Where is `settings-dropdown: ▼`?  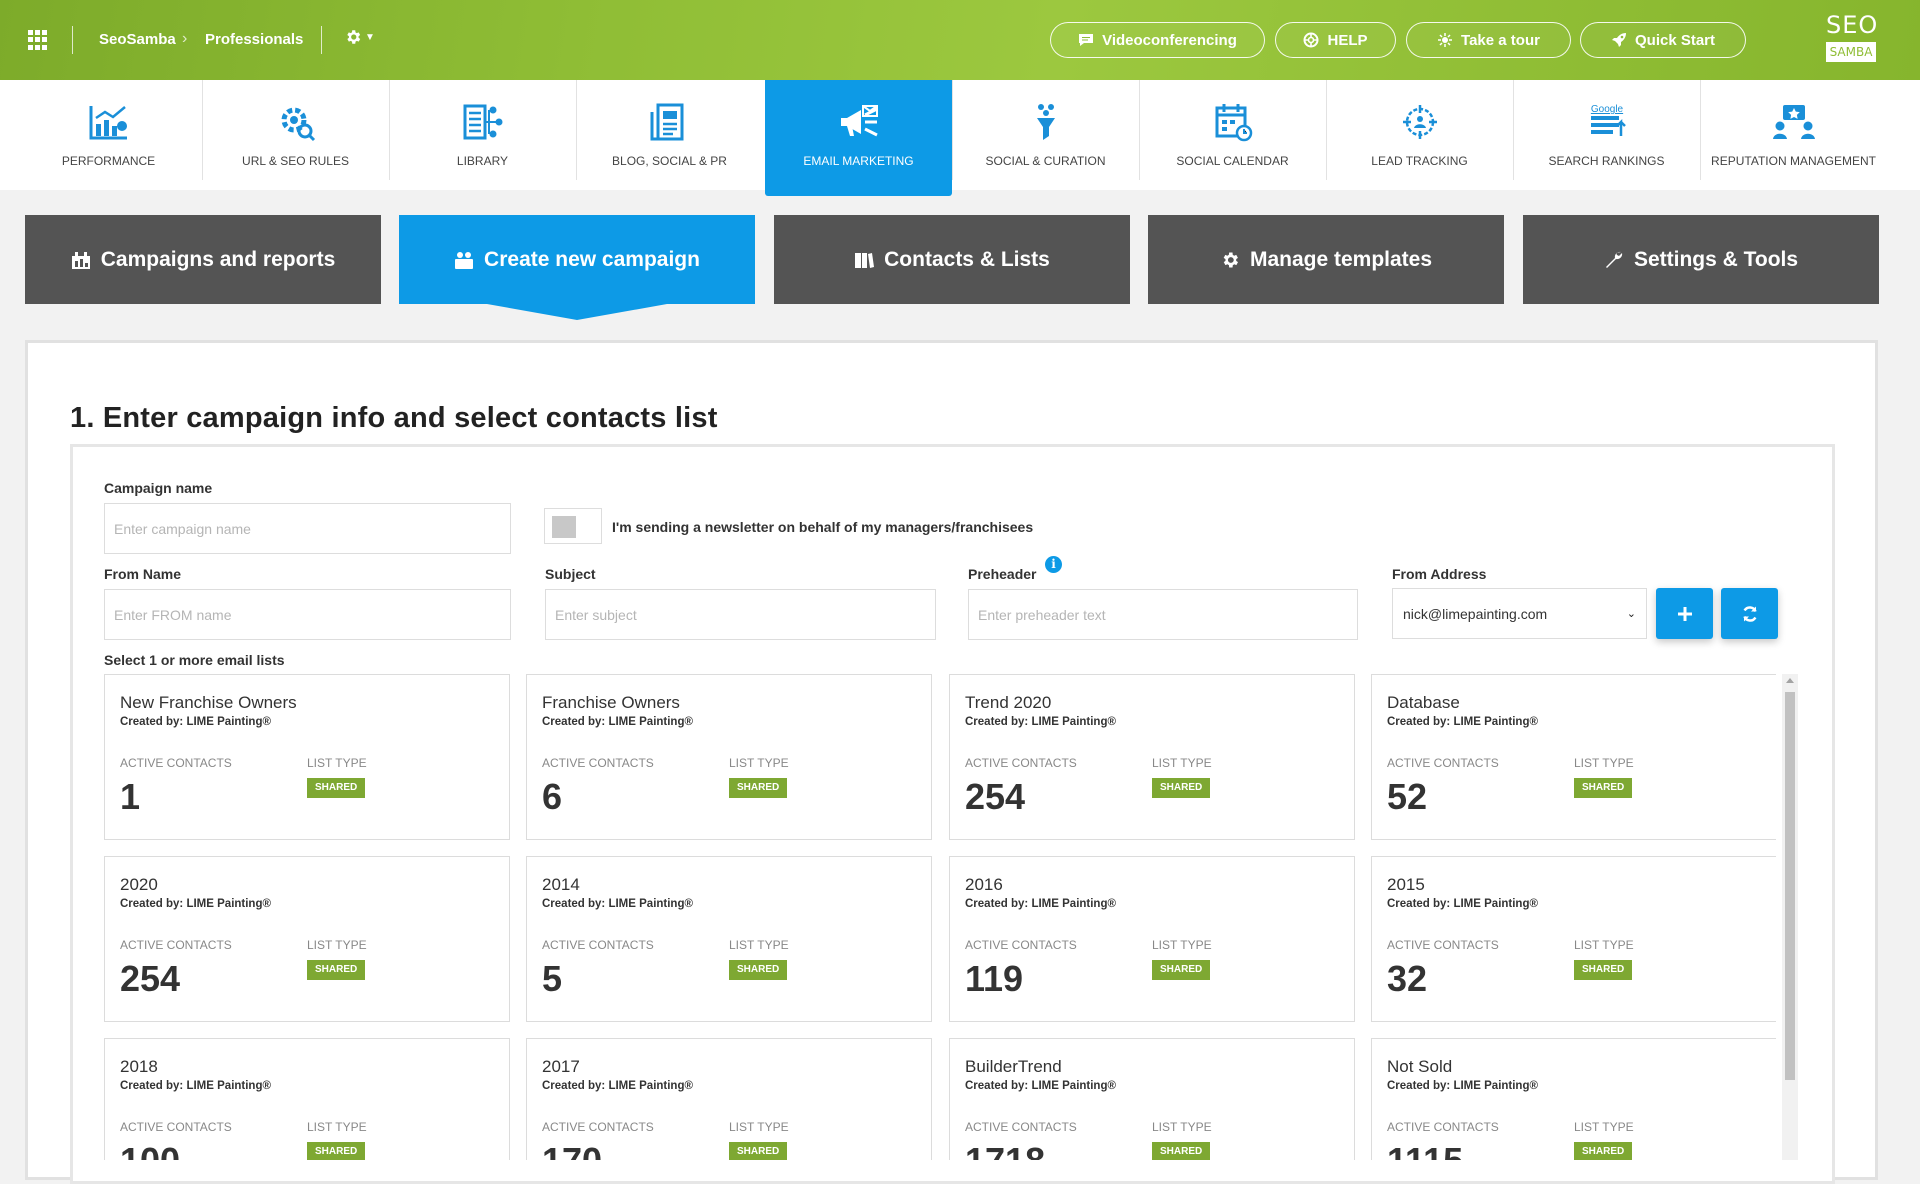 settings-dropdown: ▼ is located at coordinates (359, 37).